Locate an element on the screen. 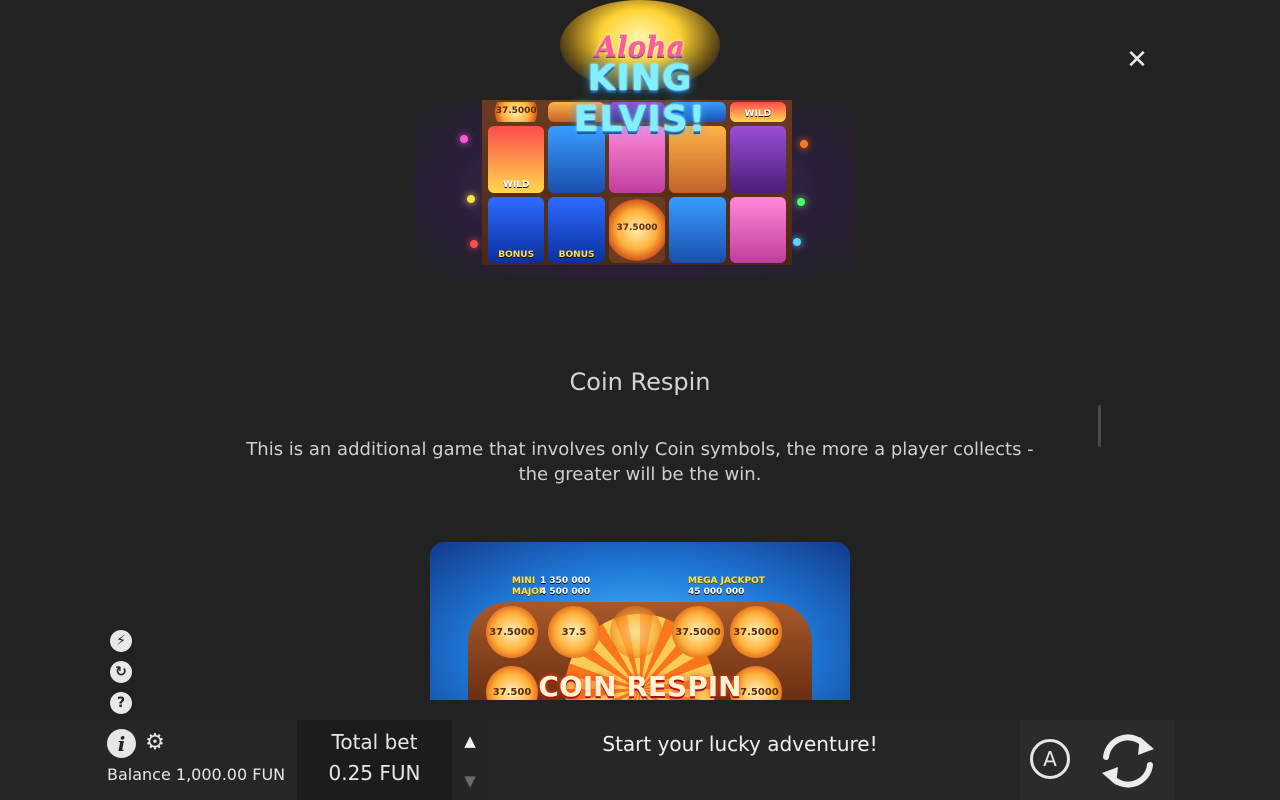 This screenshot has width=1280, height=800. autoplay-icon: A is located at coordinates (1050, 759).